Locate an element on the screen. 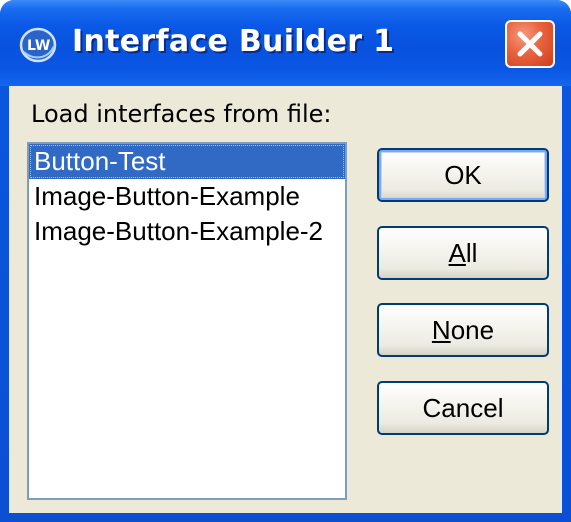 The width and height of the screenshot is (571, 522). cancel-button: Cancel is located at coordinates (463, 408).